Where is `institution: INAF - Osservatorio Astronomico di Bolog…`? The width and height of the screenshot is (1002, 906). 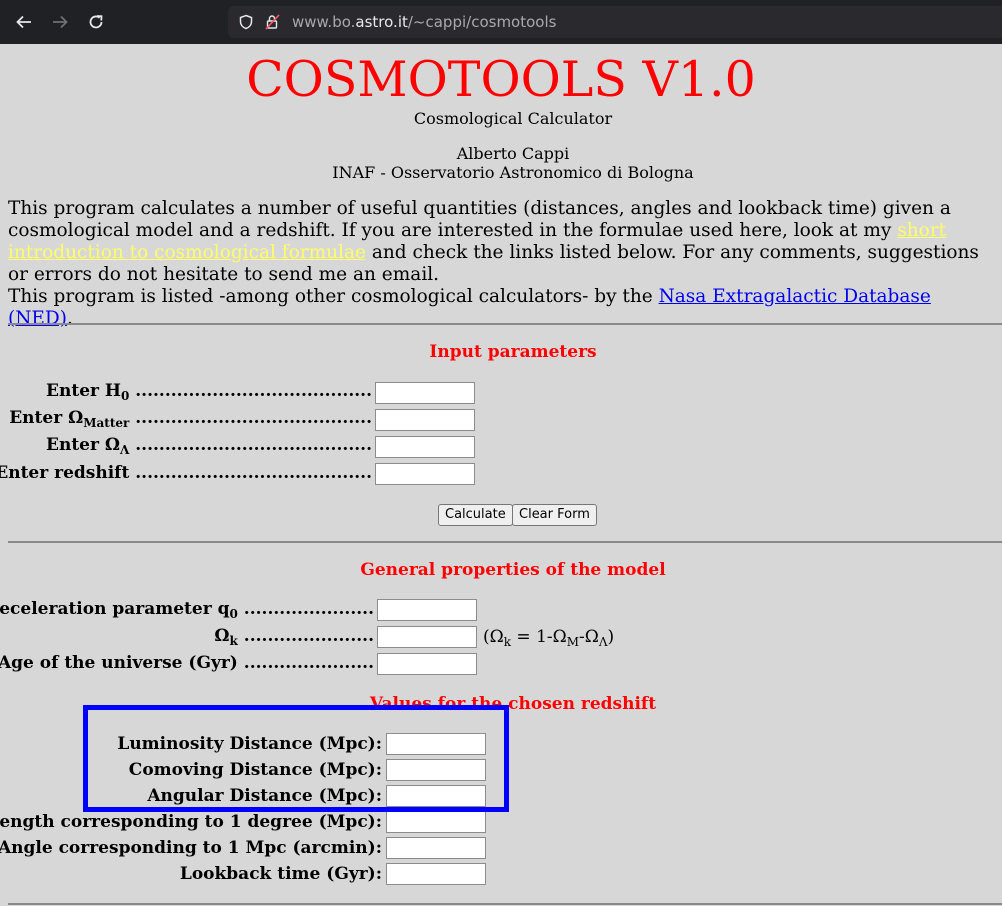 institution: INAF - Osservatorio Astronomico di Bolog… is located at coordinates (513, 172).